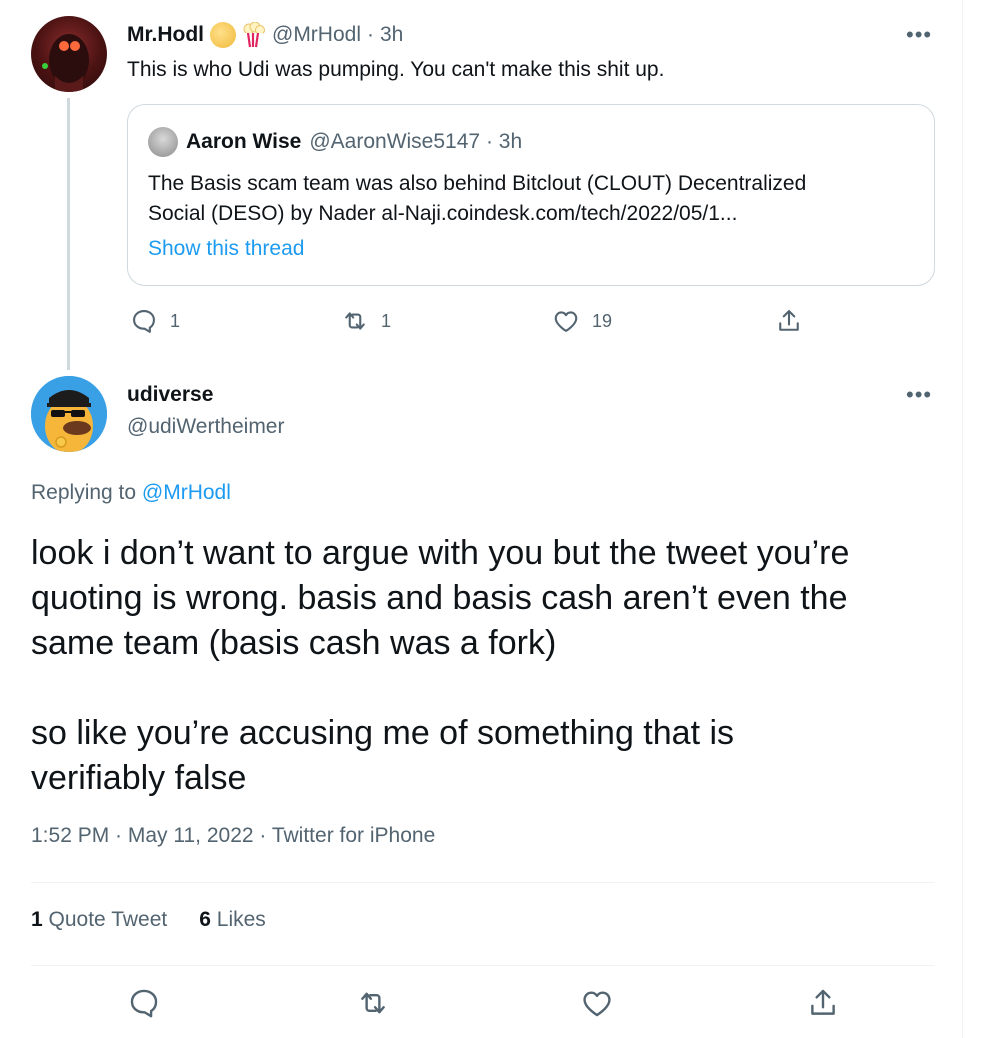  What do you see at coordinates (294, 643) in the screenshot?
I see `tweet-text-line: same team (basis cash was a fork)` at bounding box center [294, 643].